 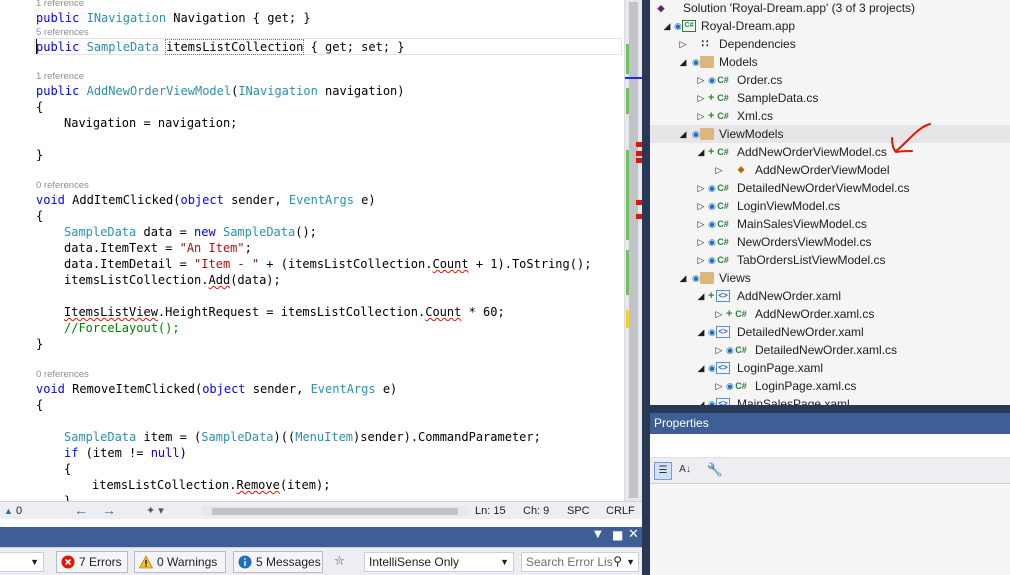 I want to click on solution-icon: ◆, so click(x=661, y=8).